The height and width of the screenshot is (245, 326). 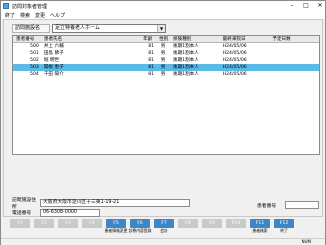 What do you see at coordinates (6, 6) in the screenshot?
I see `app-icon` at bounding box center [6, 6].